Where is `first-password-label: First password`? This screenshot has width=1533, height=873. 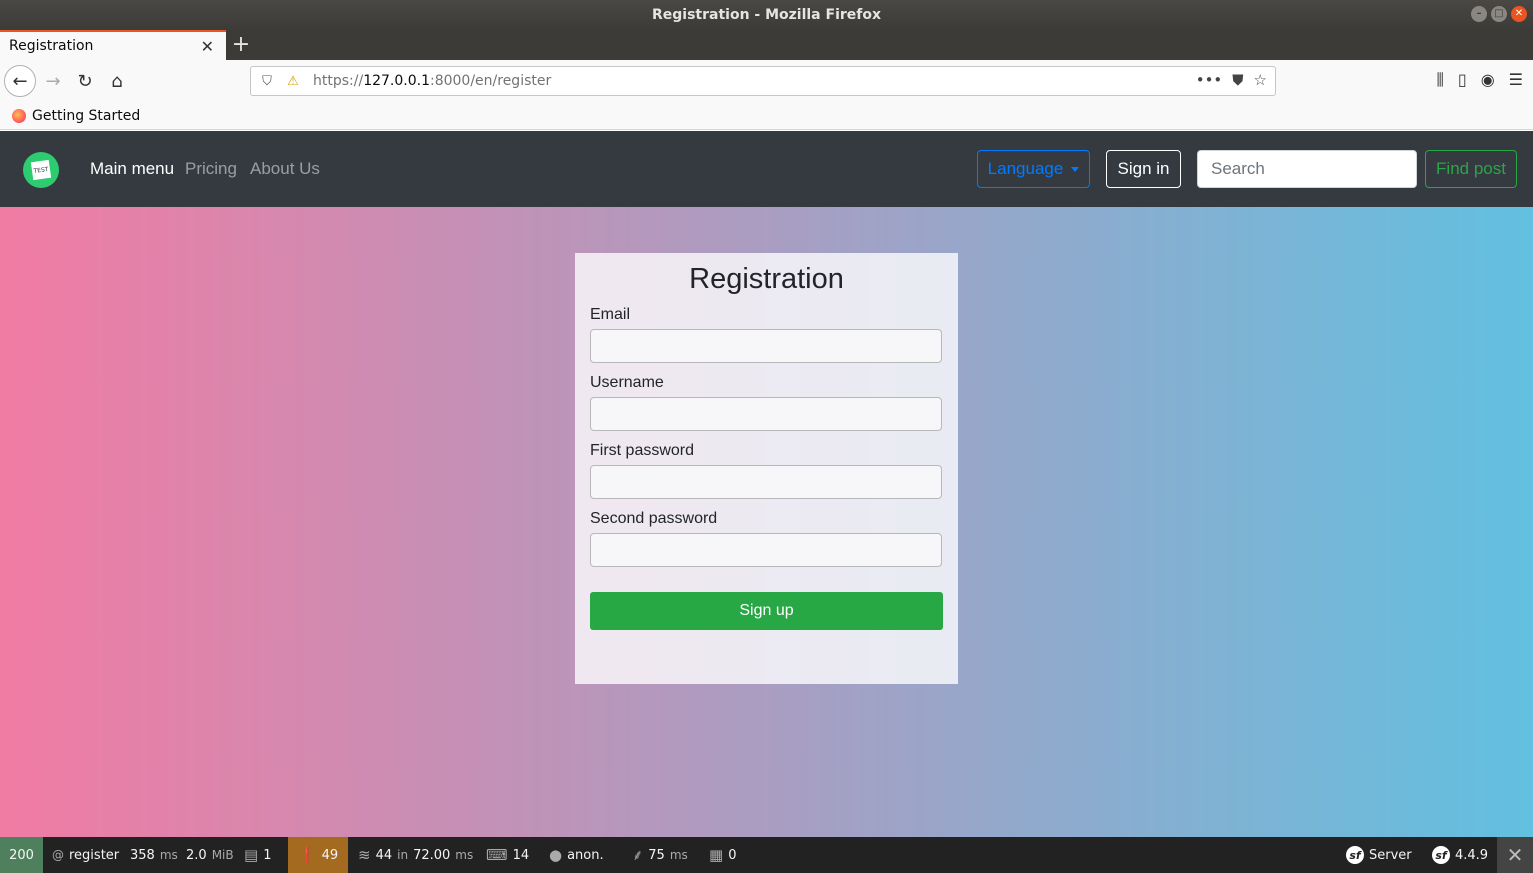
first-password-label: First password is located at coordinates (642, 450).